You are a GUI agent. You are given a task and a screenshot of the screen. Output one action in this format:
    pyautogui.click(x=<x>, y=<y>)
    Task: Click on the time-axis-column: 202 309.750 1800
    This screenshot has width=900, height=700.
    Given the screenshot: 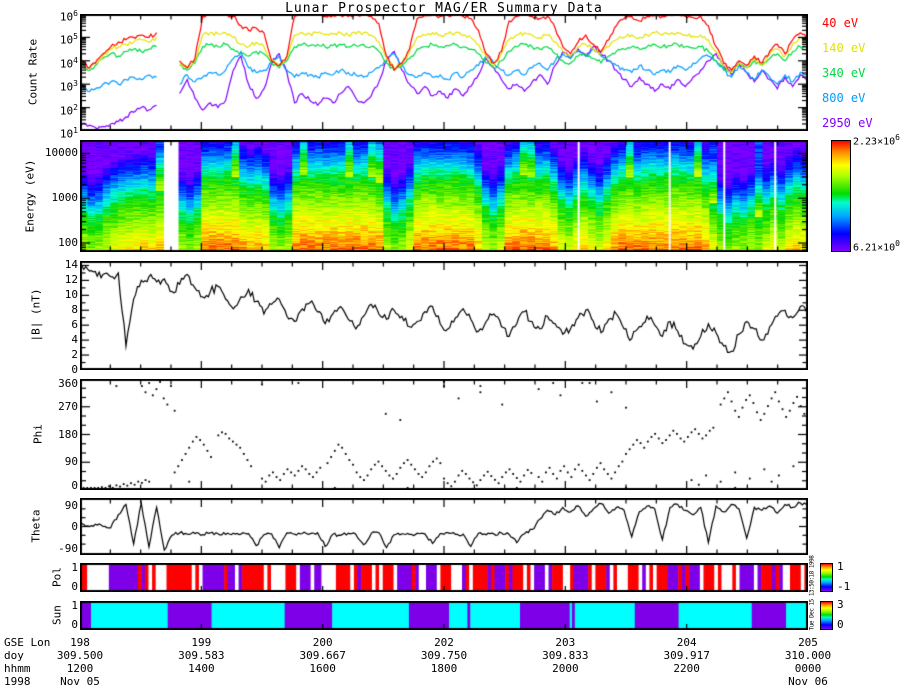 What is the action you would take?
    pyautogui.click(x=444, y=655)
    